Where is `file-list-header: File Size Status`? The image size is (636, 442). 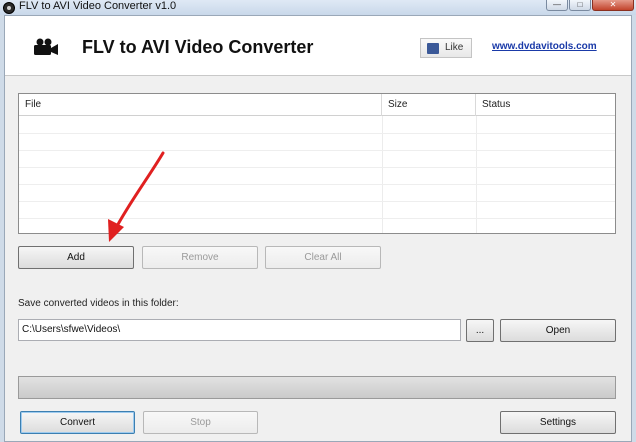 file-list-header: File Size Status is located at coordinates (317, 105).